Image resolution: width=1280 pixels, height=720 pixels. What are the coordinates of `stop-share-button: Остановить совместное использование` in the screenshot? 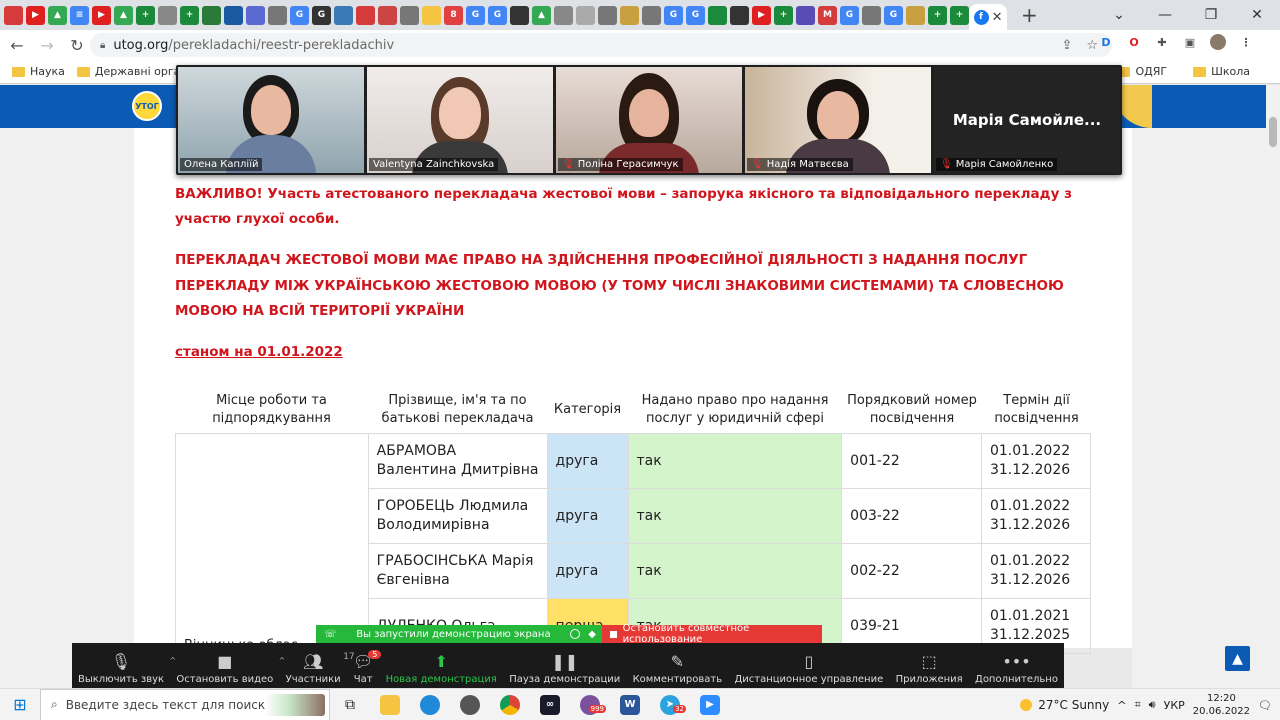 It's located at (712, 634).